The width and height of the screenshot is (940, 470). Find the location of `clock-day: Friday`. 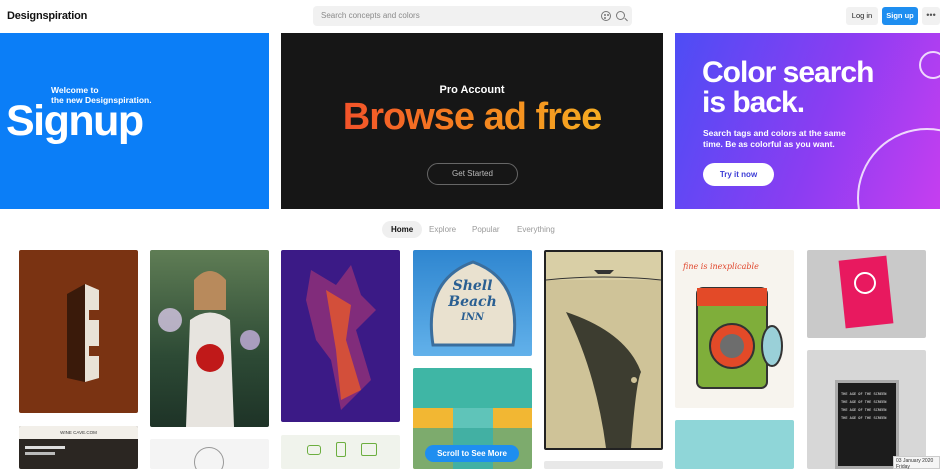

clock-day: Friday is located at coordinates (903, 467).